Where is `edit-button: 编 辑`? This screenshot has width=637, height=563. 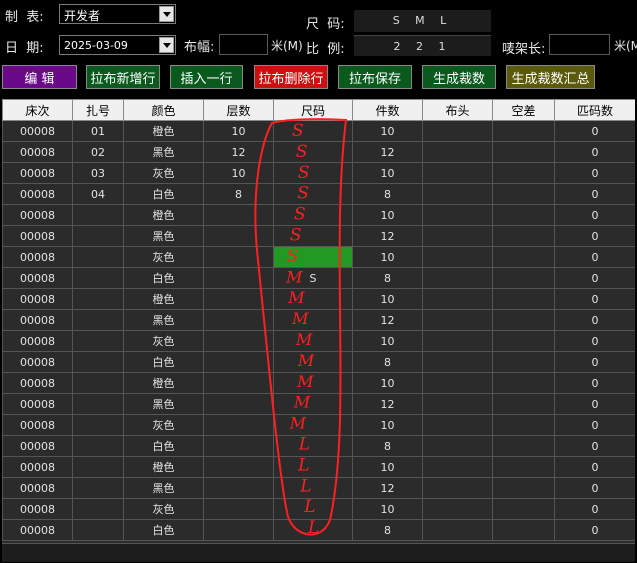
edit-button: 编 辑 is located at coordinates (39, 77).